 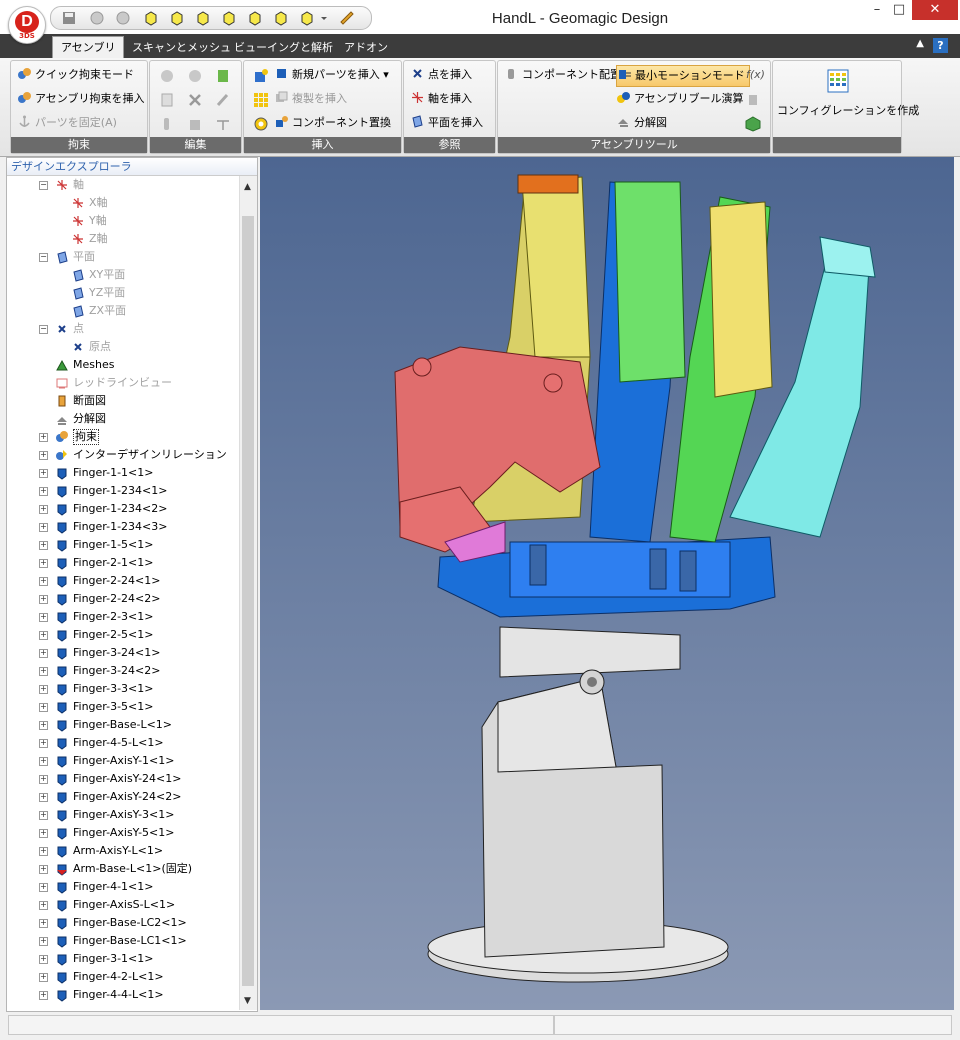 I want to click on view-cube-bottom-icon, so click(x=281, y=18).